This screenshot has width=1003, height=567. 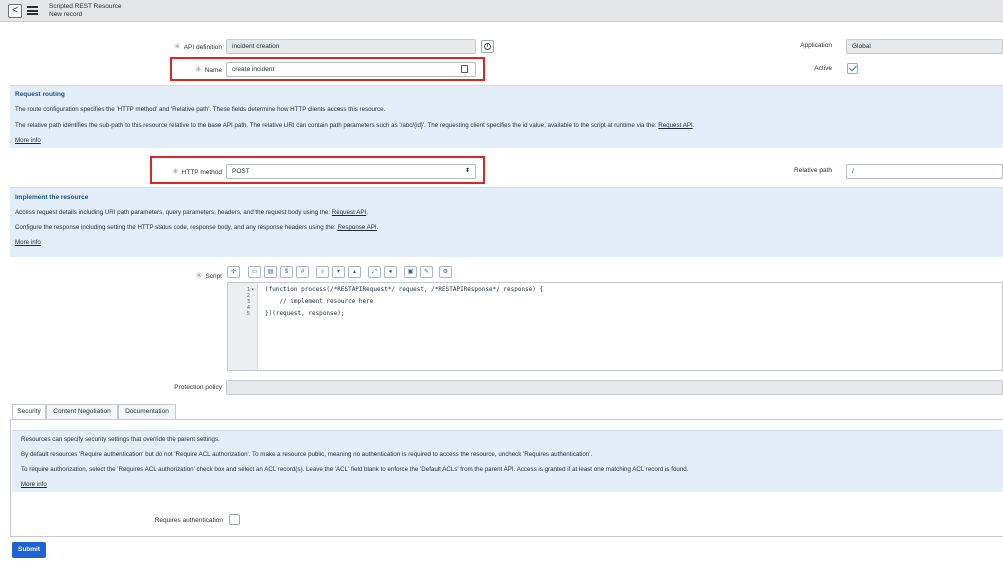 What do you see at coordinates (196, 171) in the screenshot?
I see `http-method-label: ✳ HTTP method` at bounding box center [196, 171].